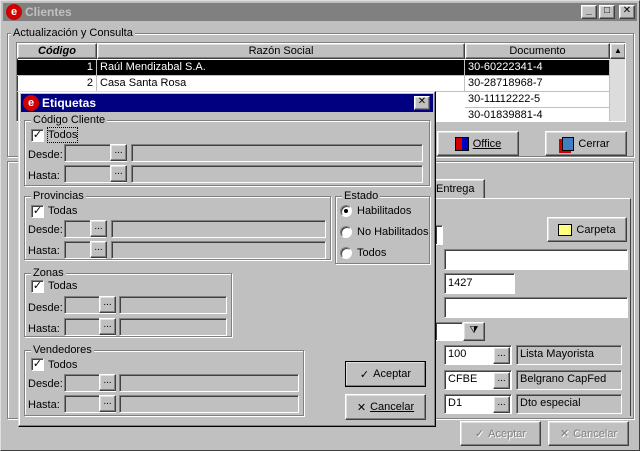 Image resolution: width=640 pixels, height=451 pixels. I want to click on main-cancel-label: Cancelar, so click(595, 433).